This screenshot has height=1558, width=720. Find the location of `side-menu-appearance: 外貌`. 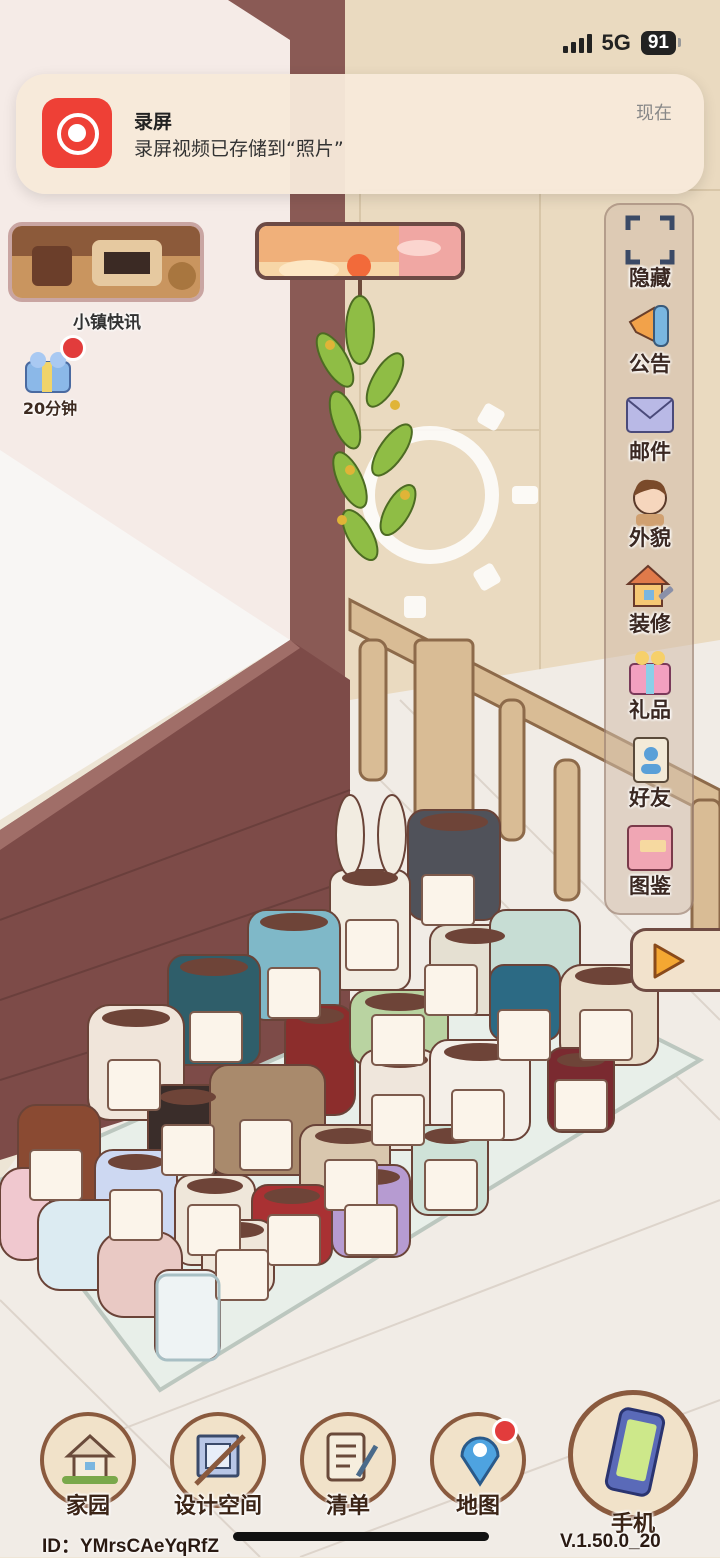

side-menu-appearance: 外貌 is located at coordinates (650, 515).